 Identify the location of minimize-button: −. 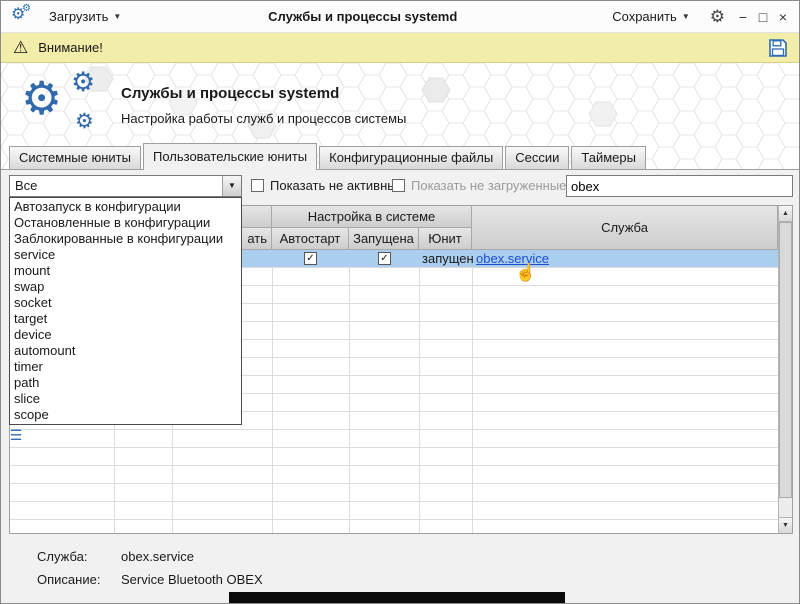
(743, 17).